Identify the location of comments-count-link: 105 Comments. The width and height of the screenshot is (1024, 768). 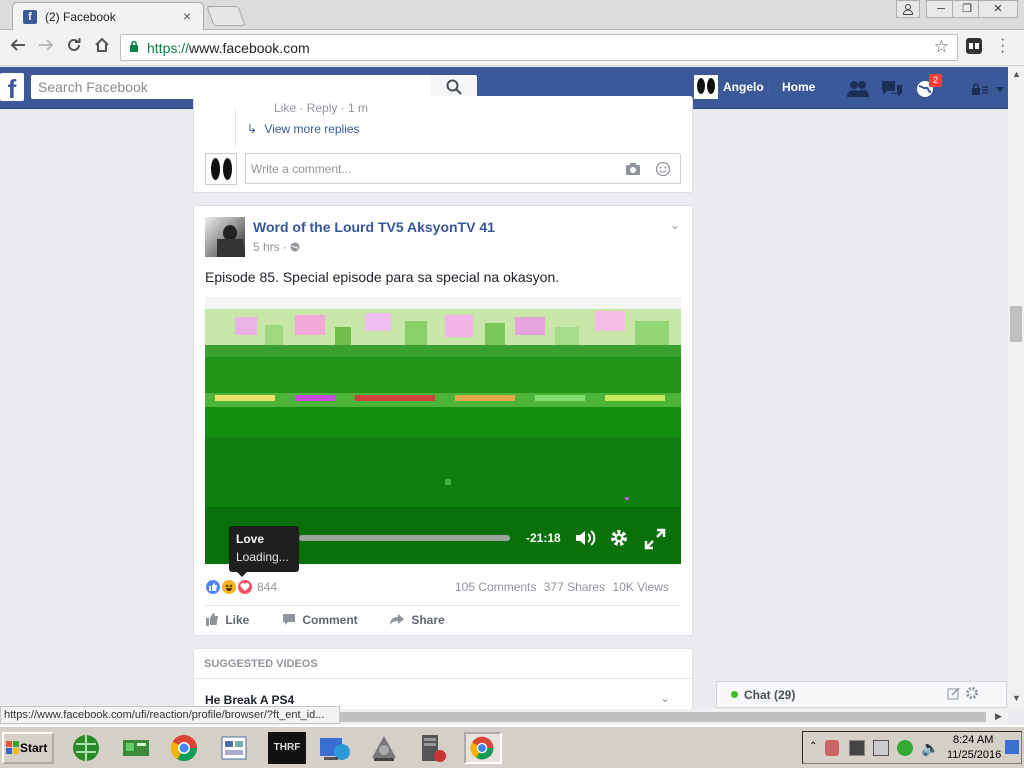
(495, 587).